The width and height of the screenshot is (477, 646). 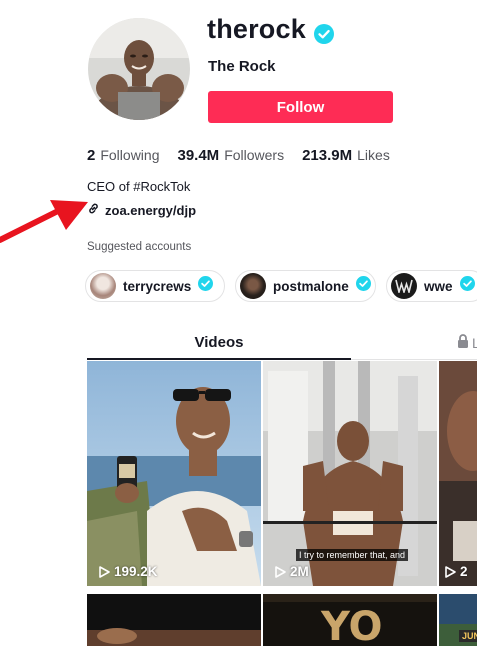 I want to click on video-views-count: 199.2K, so click(x=136, y=571).